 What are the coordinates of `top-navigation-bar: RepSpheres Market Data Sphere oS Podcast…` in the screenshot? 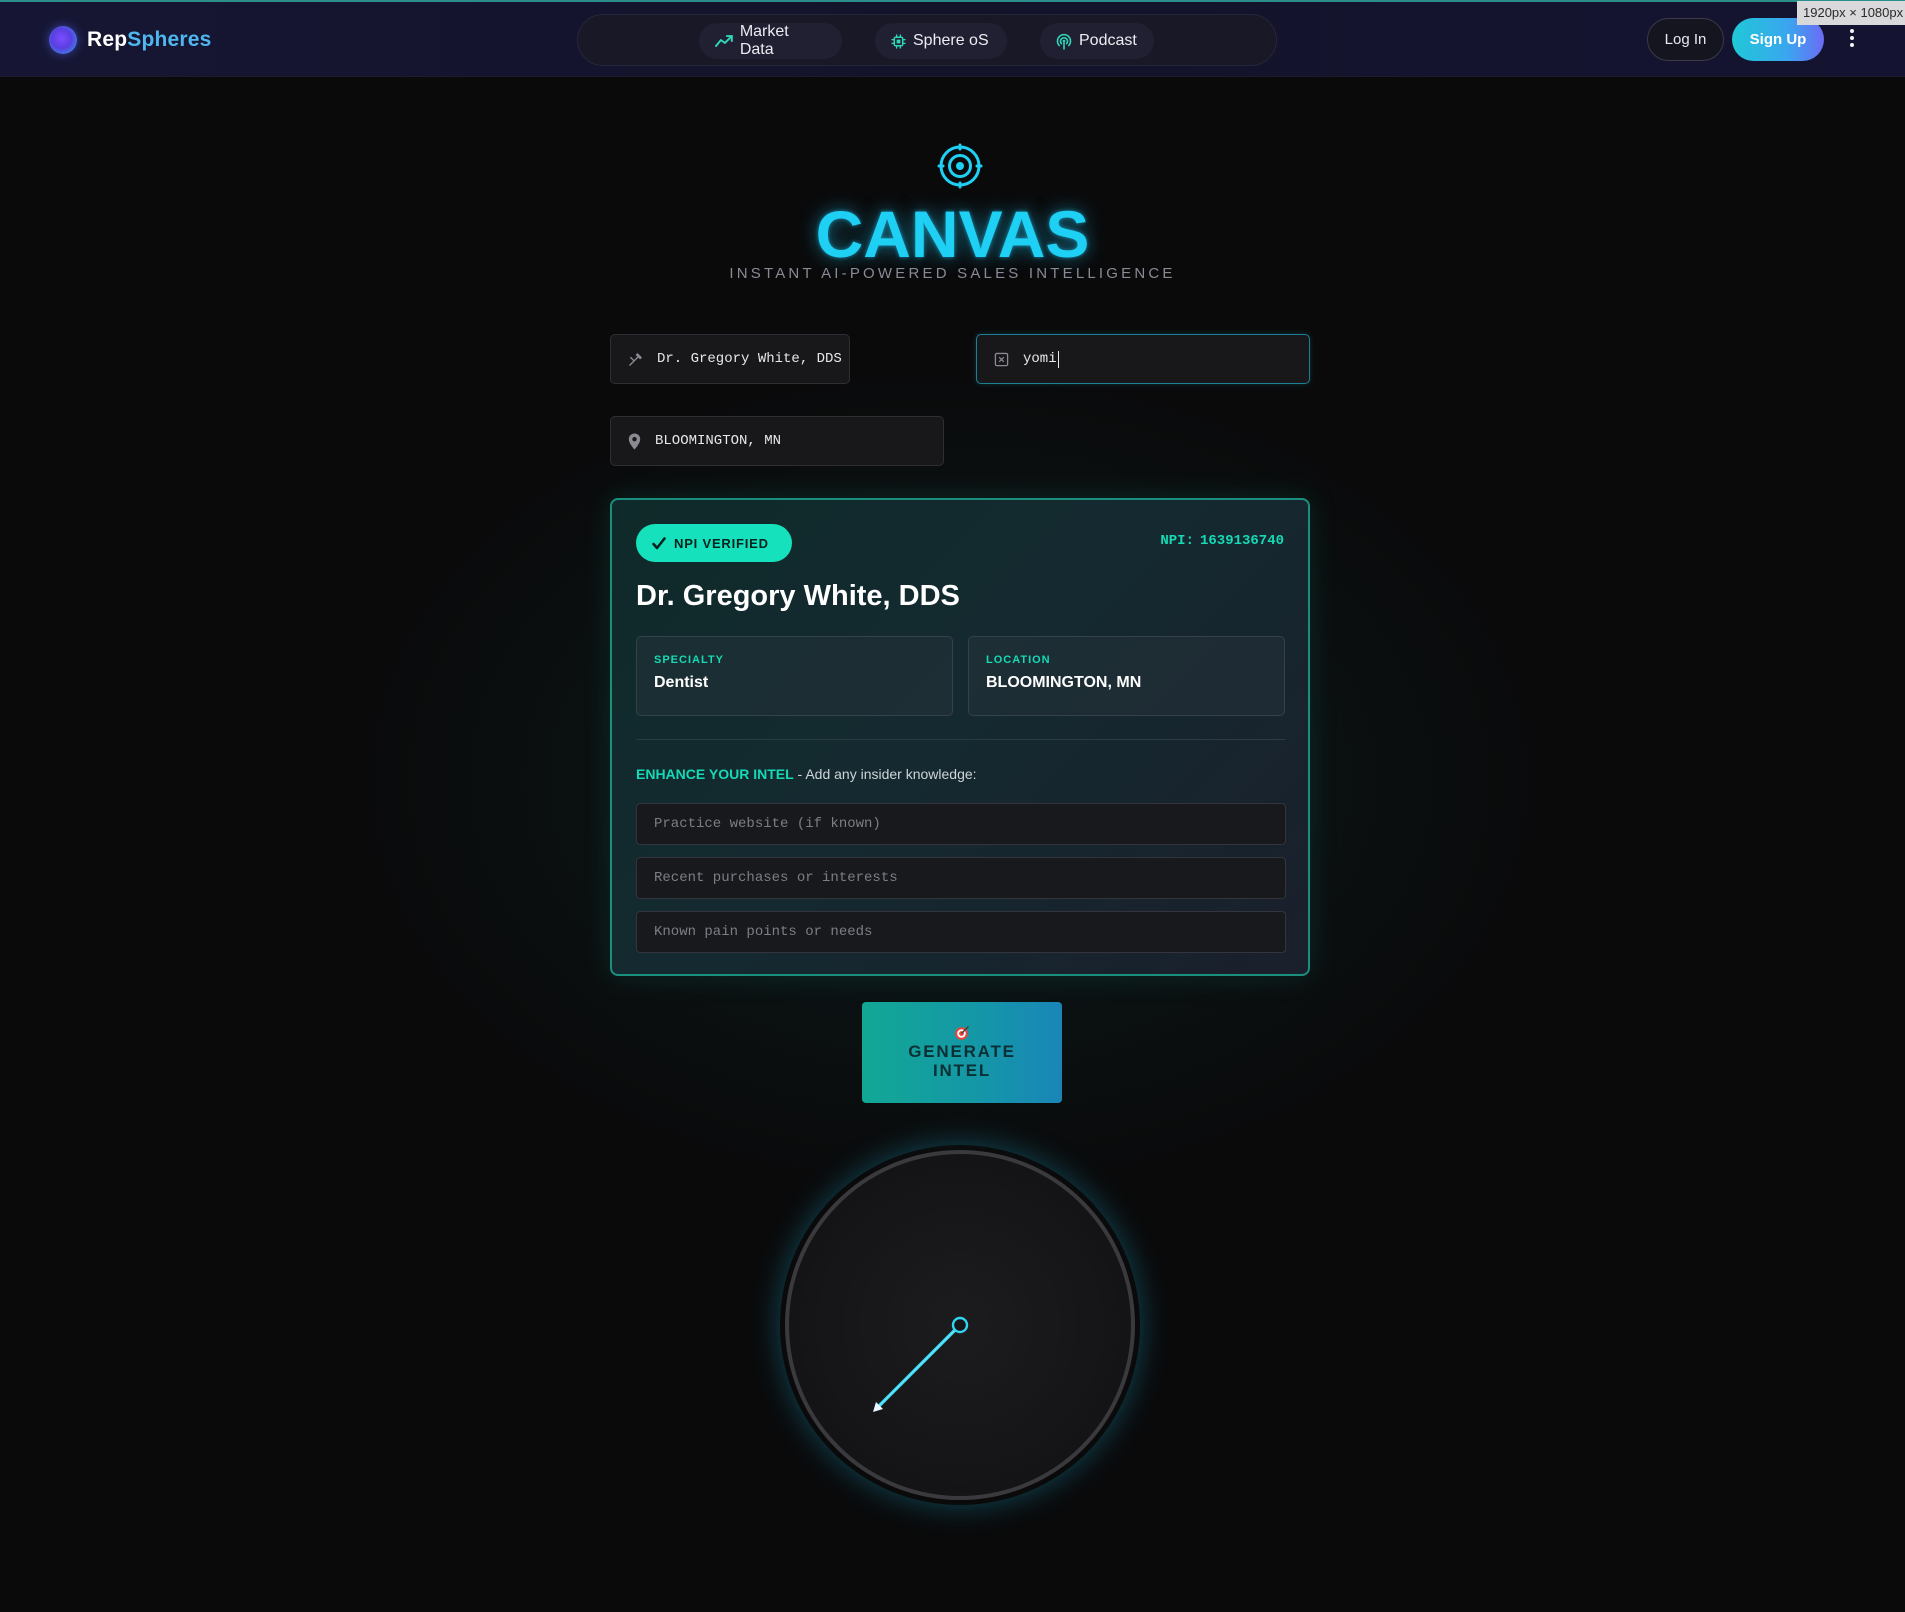 It's located at (952, 38).